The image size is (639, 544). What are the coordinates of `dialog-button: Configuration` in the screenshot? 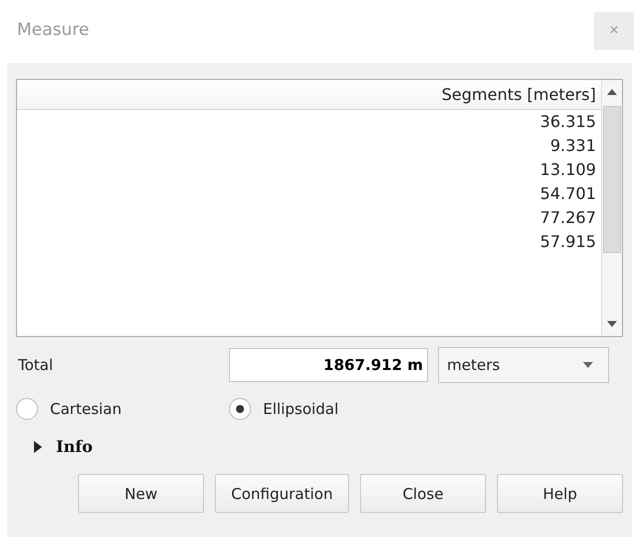 It's located at (282, 493).